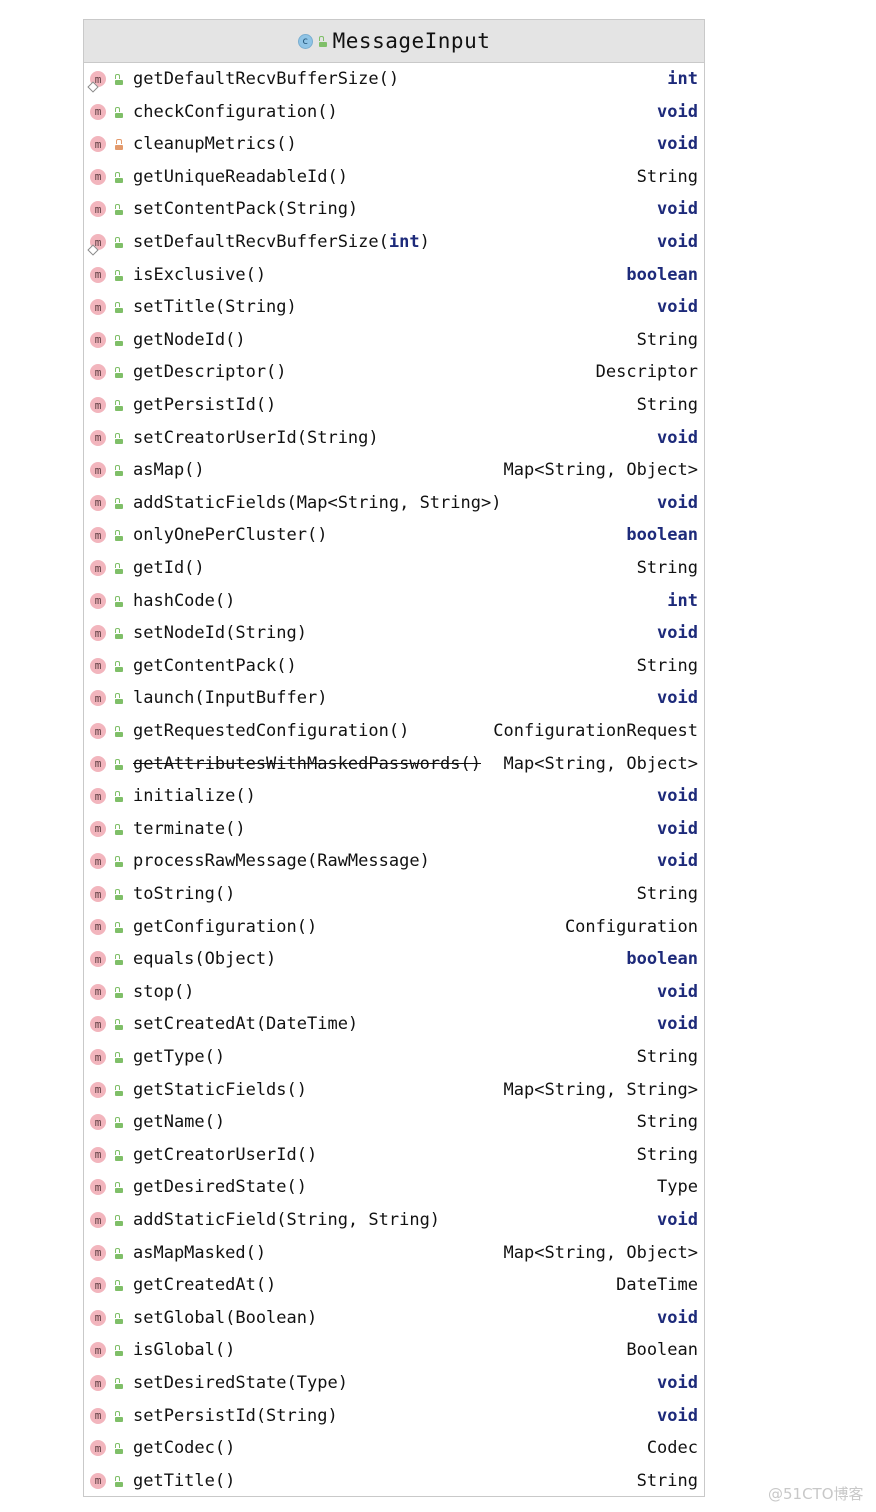 The height and width of the screenshot is (1512, 876). What do you see at coordinates (394, 1155) in the screenshot?
I see `method-row: m getCreatorUserId() String` at bounding box center [394, 1155].